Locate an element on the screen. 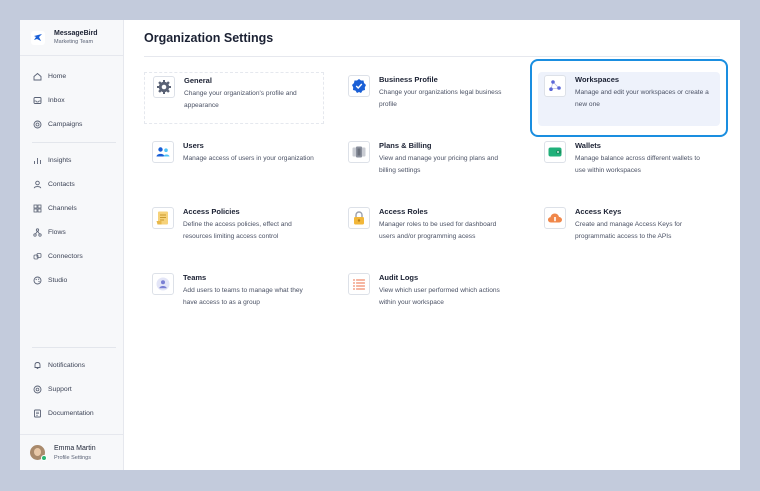  sidebar-item-insights: Insights is located at coordinates (72, 160).